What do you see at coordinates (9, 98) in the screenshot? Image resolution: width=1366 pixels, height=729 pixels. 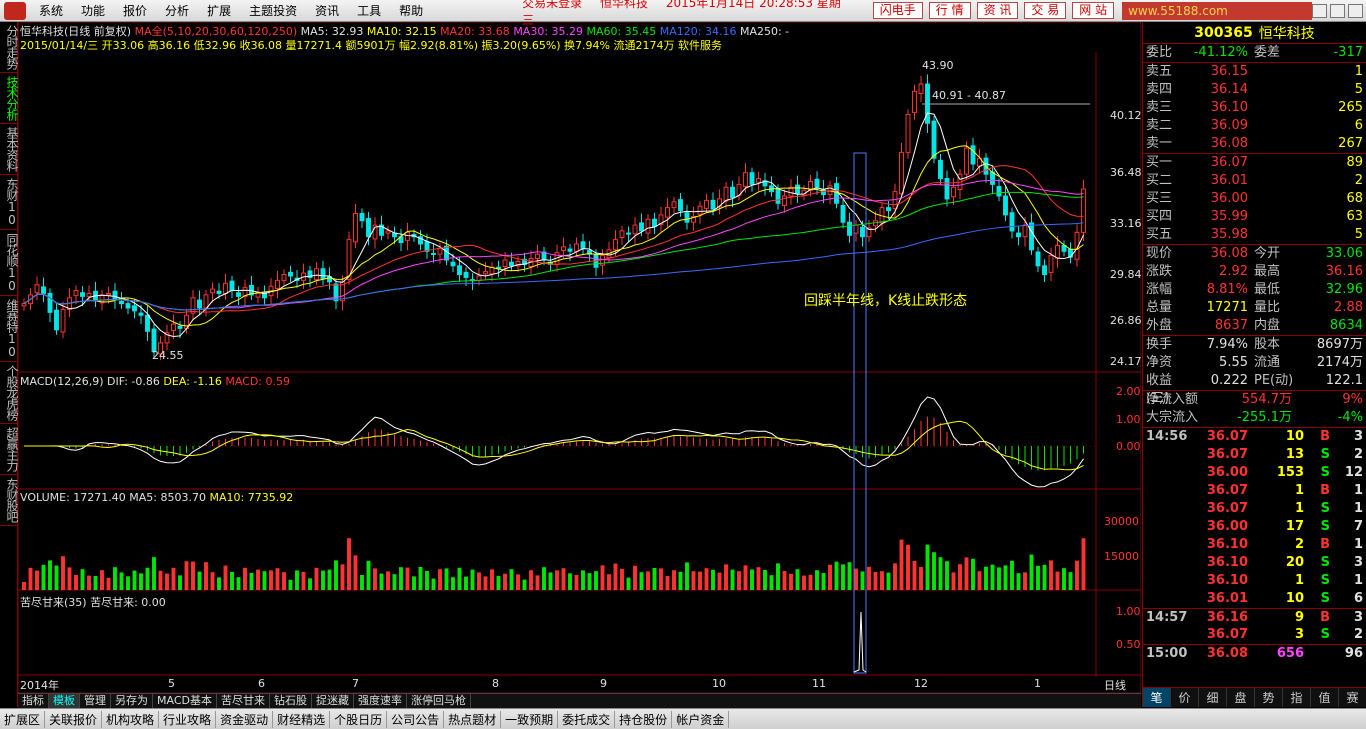 I see `tab-technical: 技术分析` at bounding box center [9, 98].